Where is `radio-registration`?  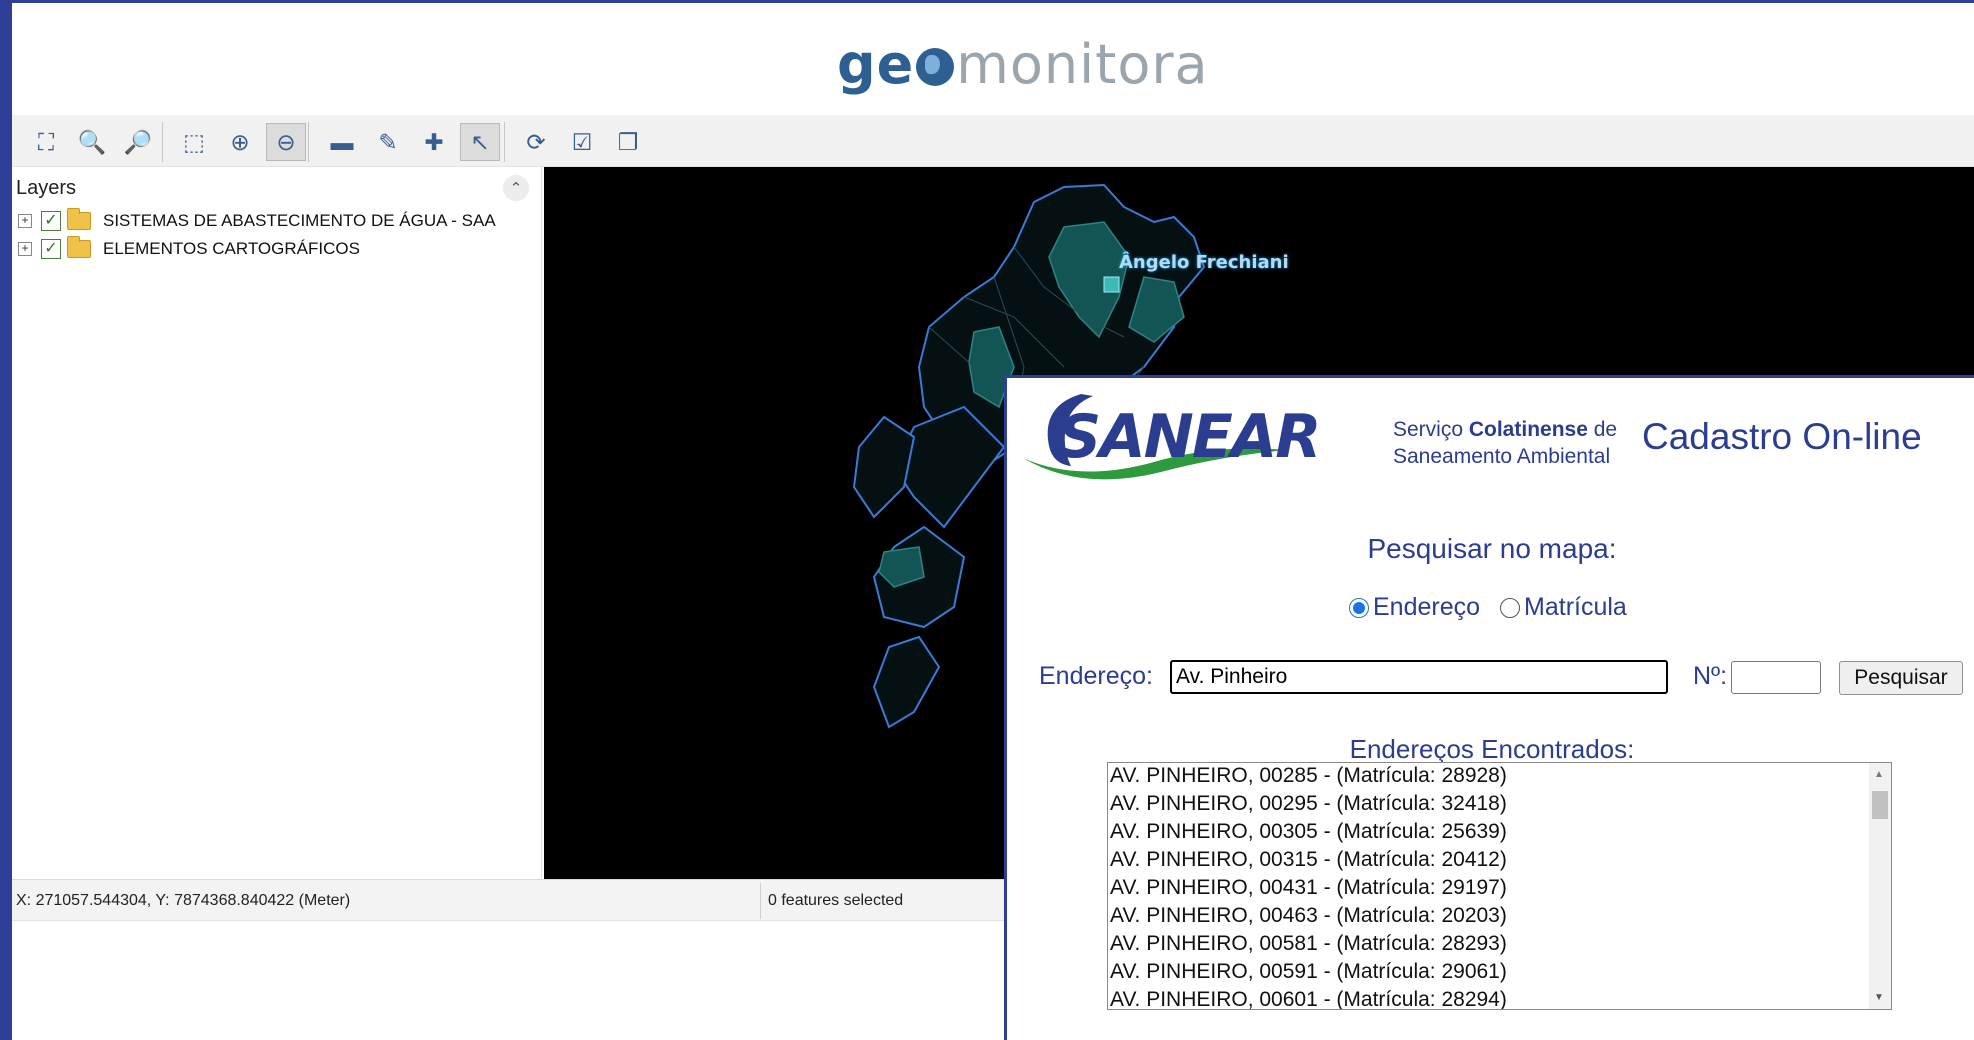 radio-registration is located at coordinates (1510, 607).